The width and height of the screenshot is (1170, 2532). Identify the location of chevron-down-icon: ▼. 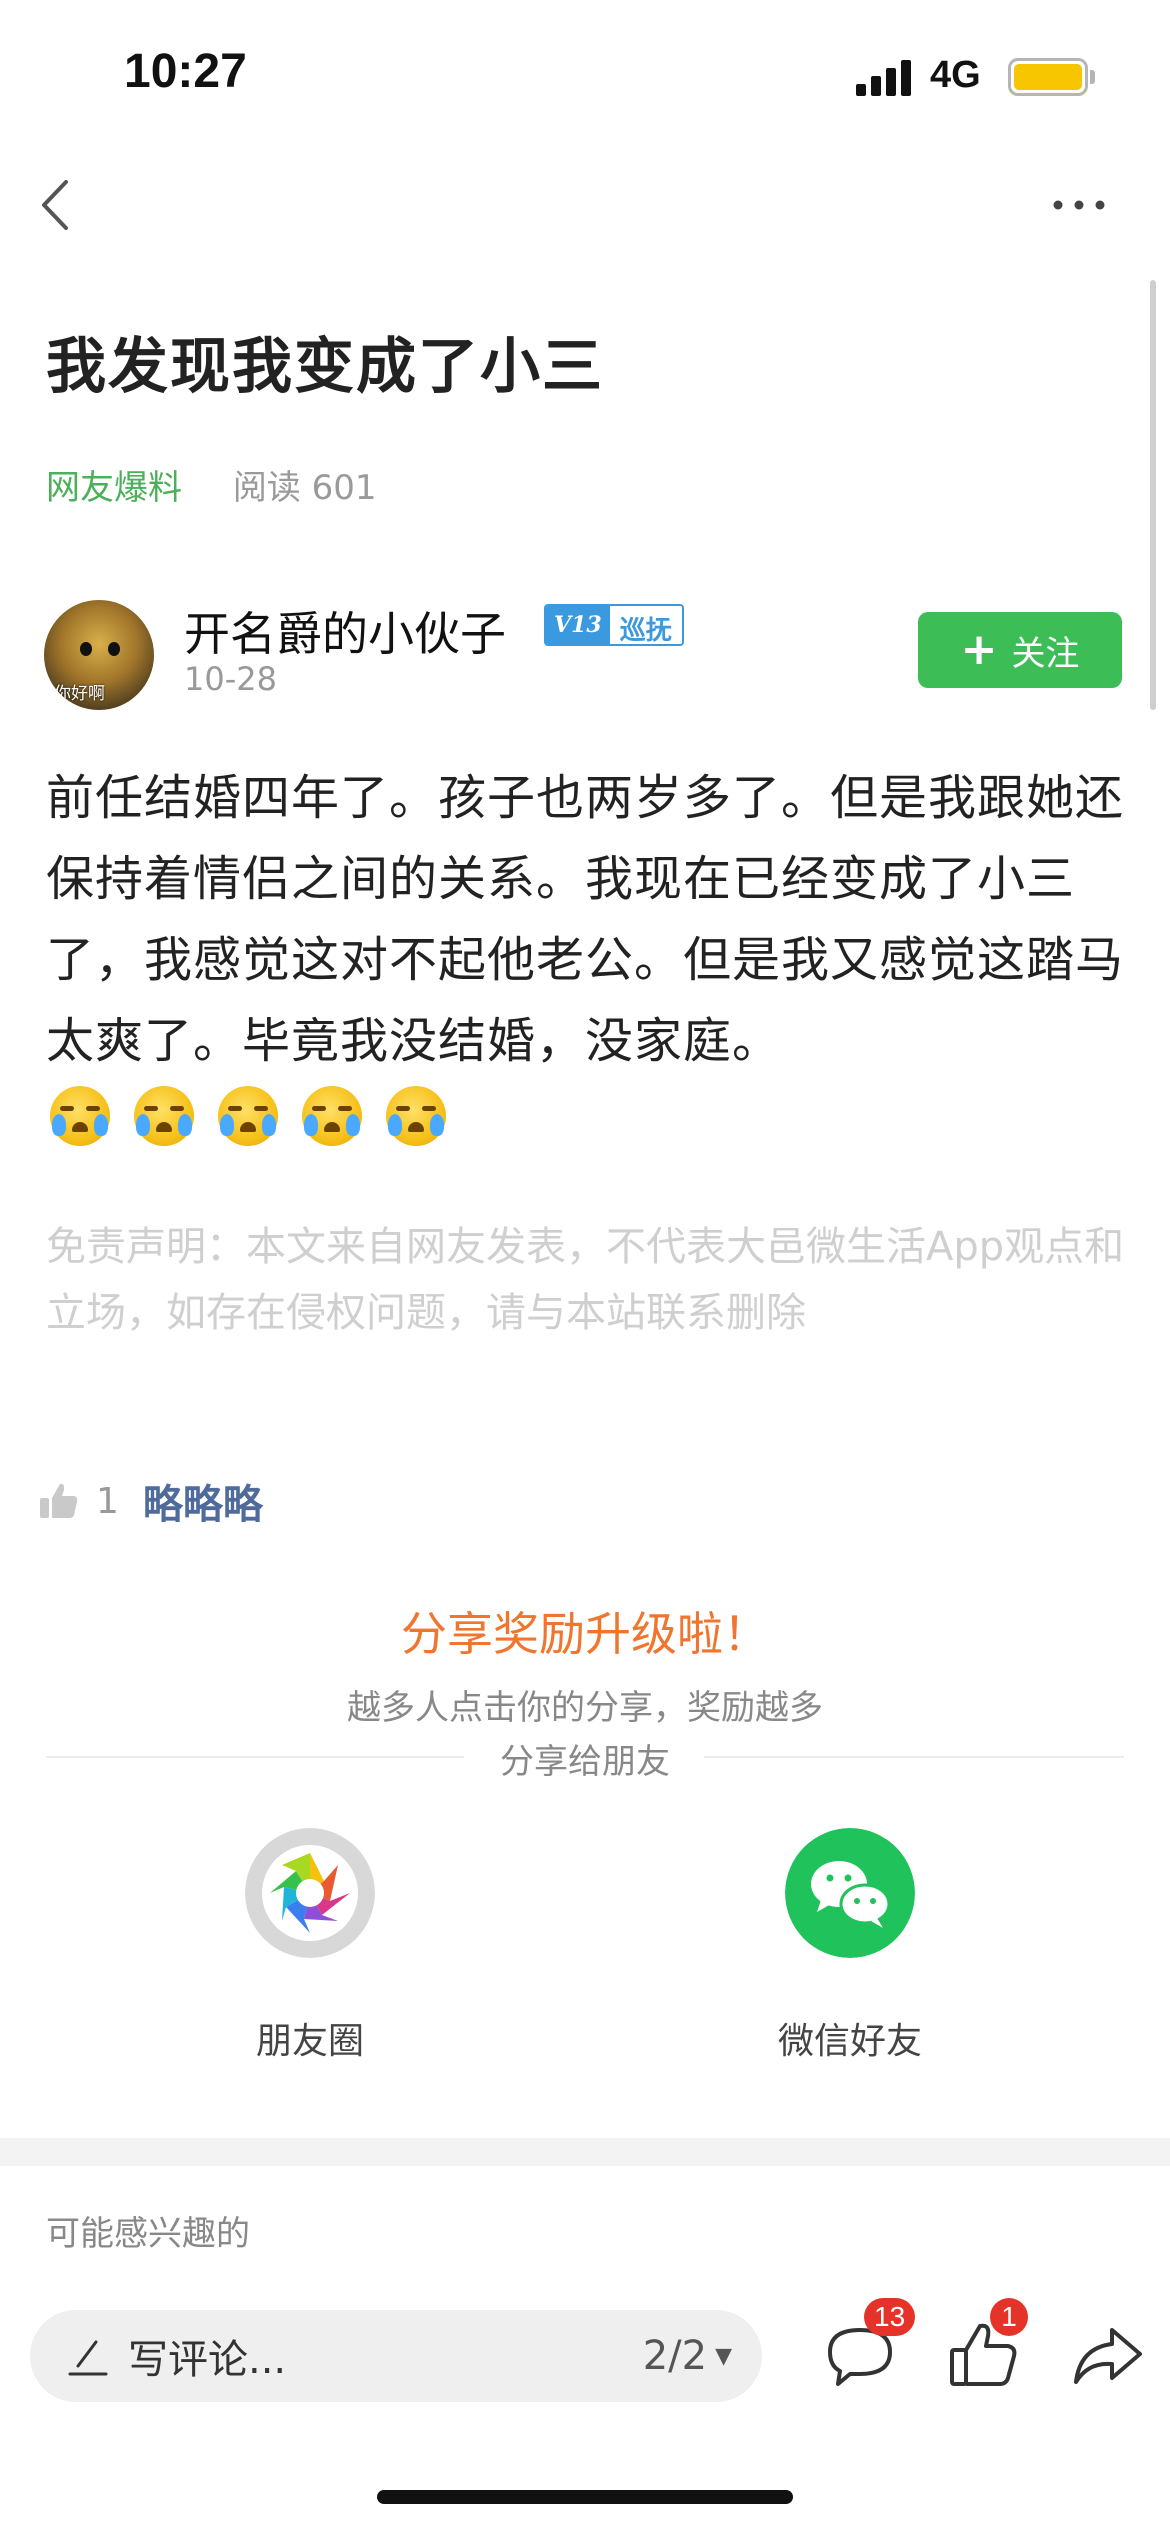
(723, 2356).